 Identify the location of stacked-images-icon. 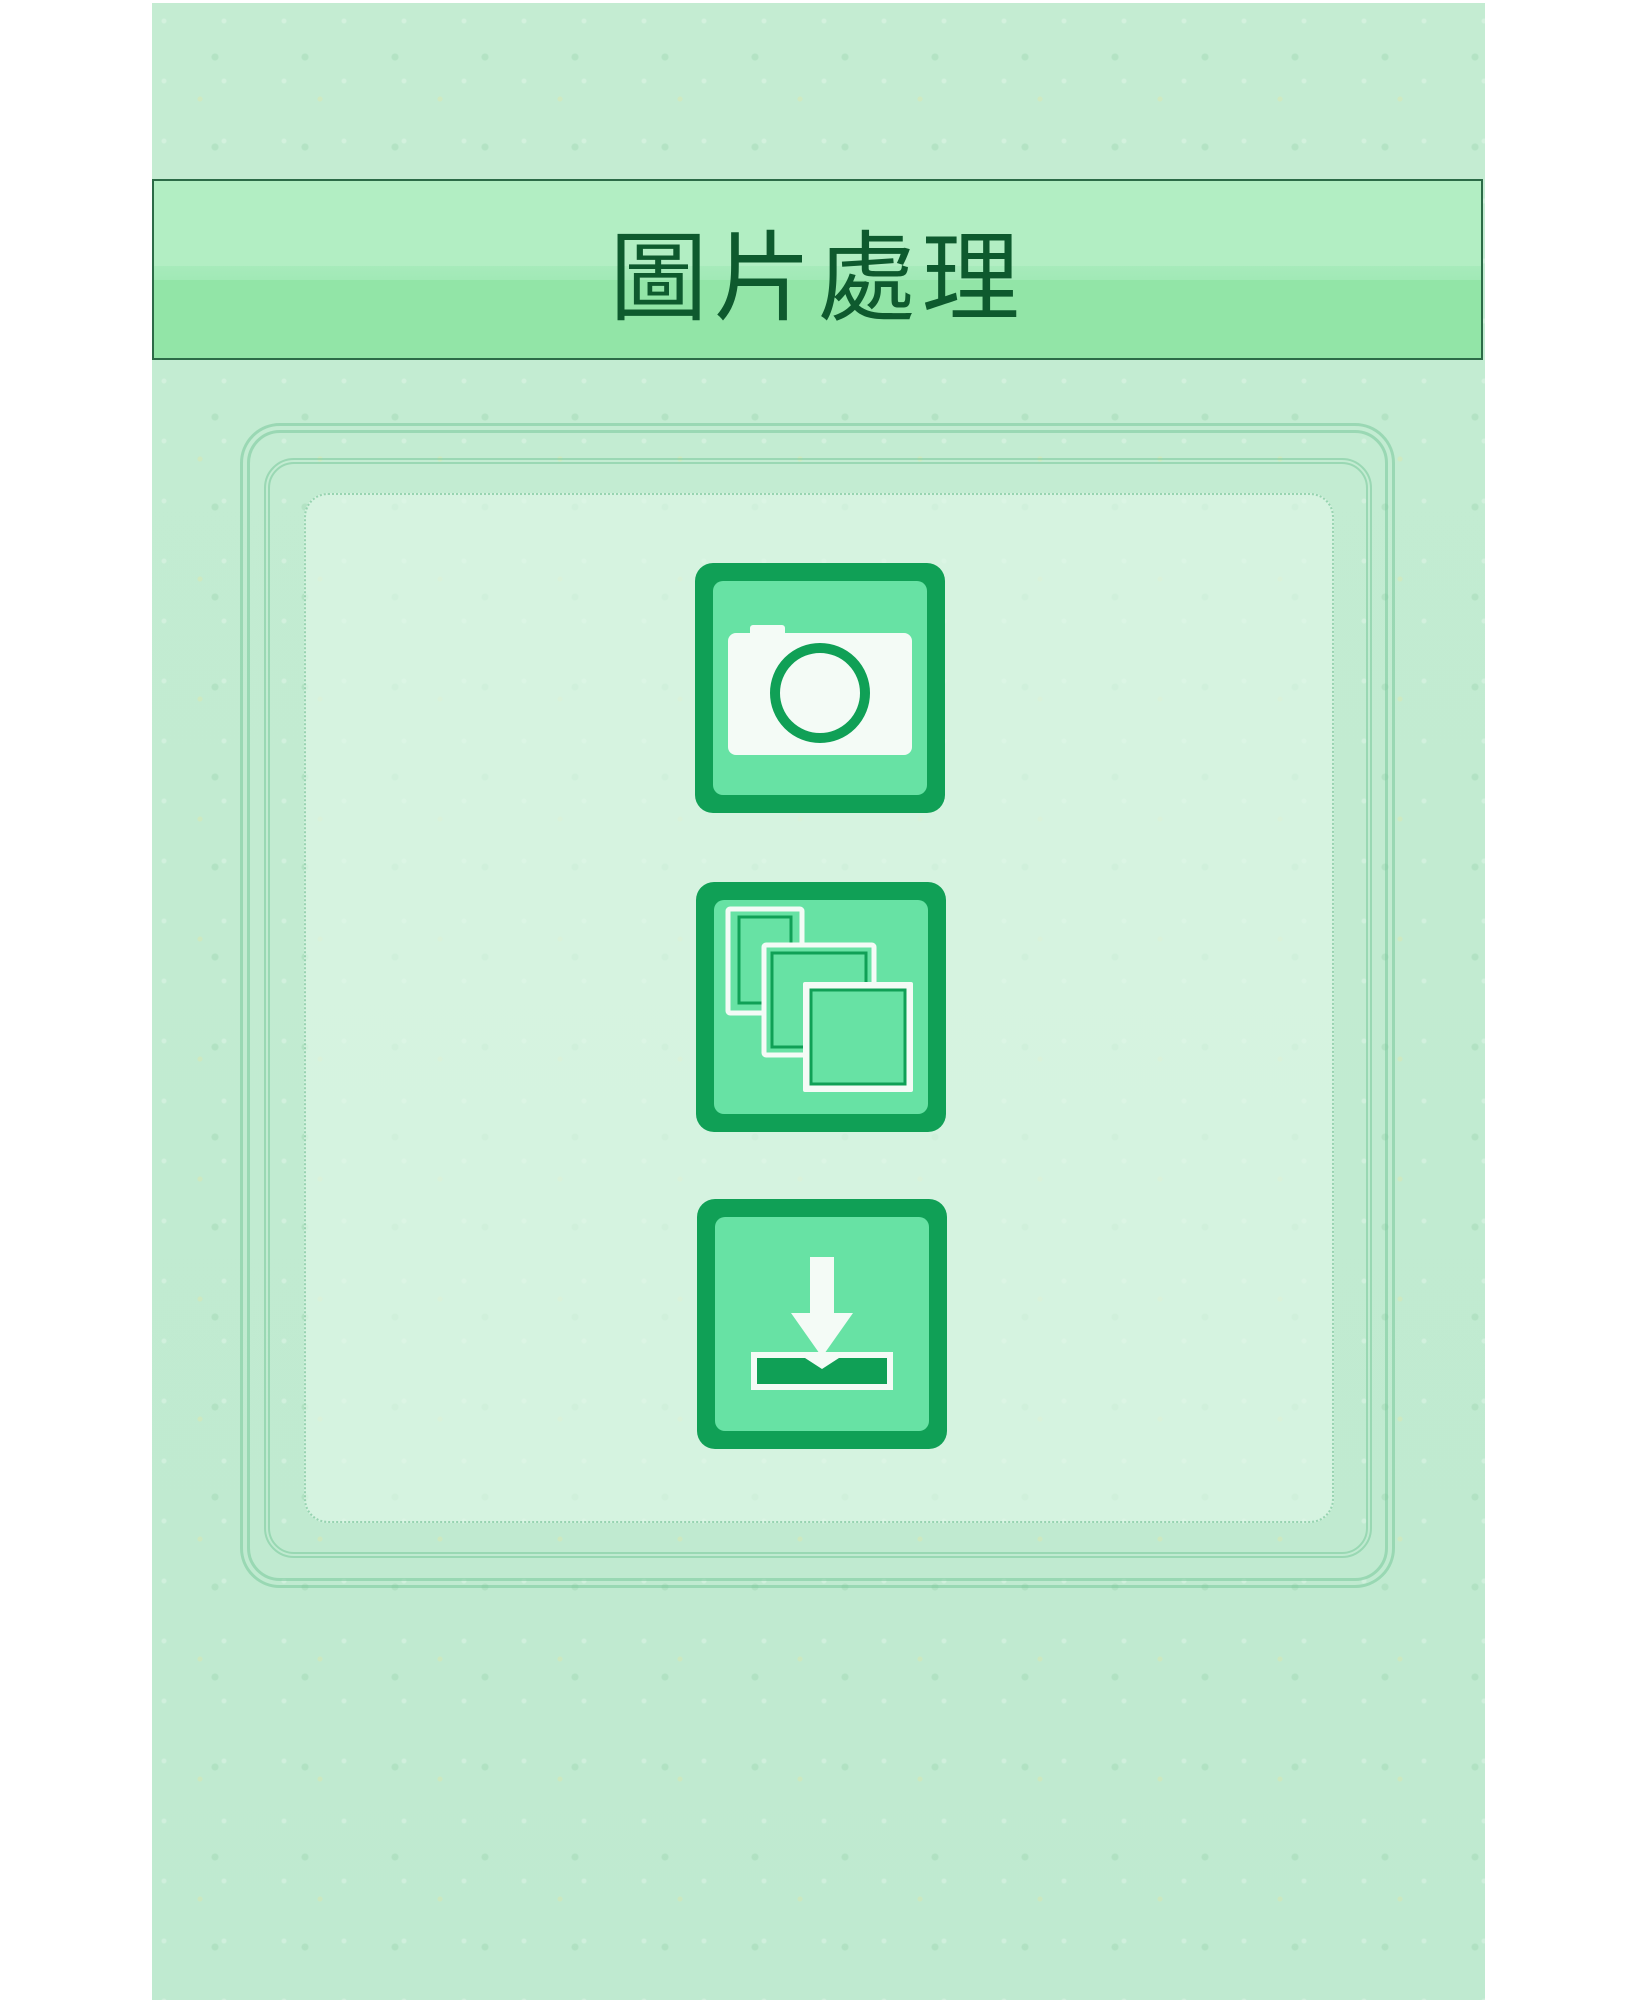
(819, 999).